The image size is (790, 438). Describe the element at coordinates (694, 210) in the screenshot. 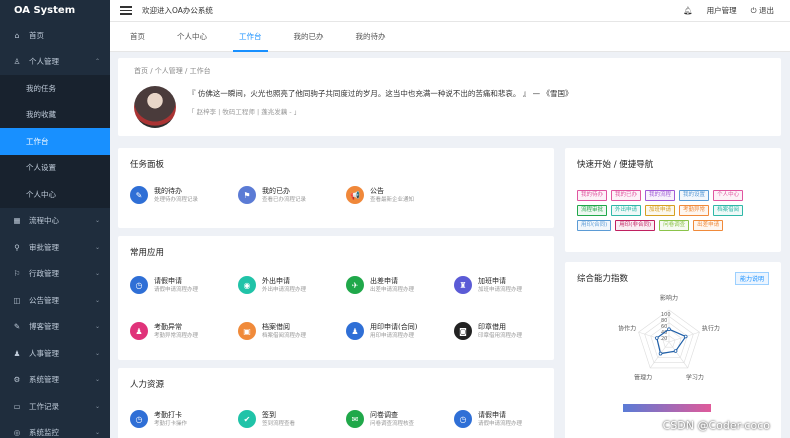

I see `quick-nav-tag: 考勤异常` at that location.